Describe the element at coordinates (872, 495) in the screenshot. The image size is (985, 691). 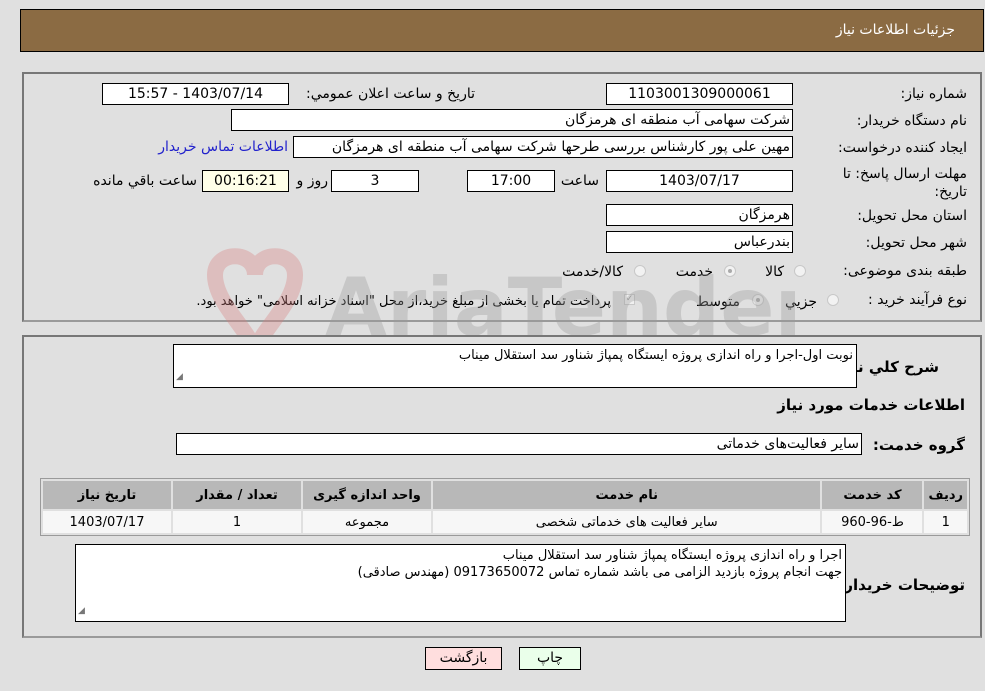
I see `col-header-service-code: کد خدمت` at that location.